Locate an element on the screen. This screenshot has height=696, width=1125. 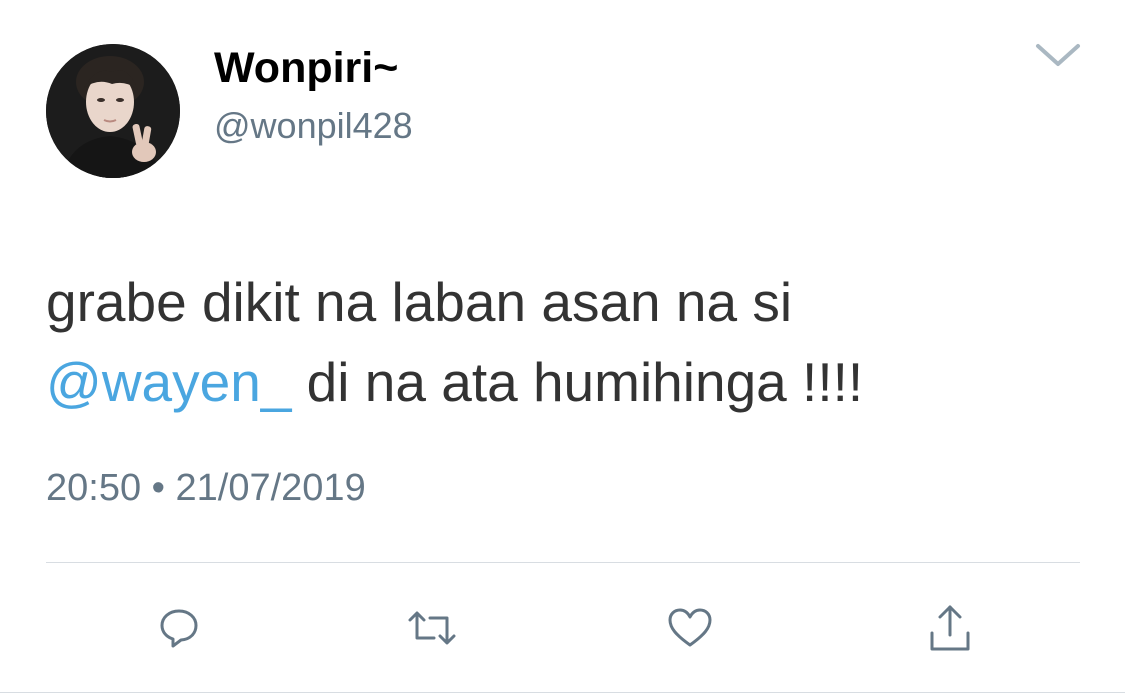
share-button is located at coordinates (950, 628).